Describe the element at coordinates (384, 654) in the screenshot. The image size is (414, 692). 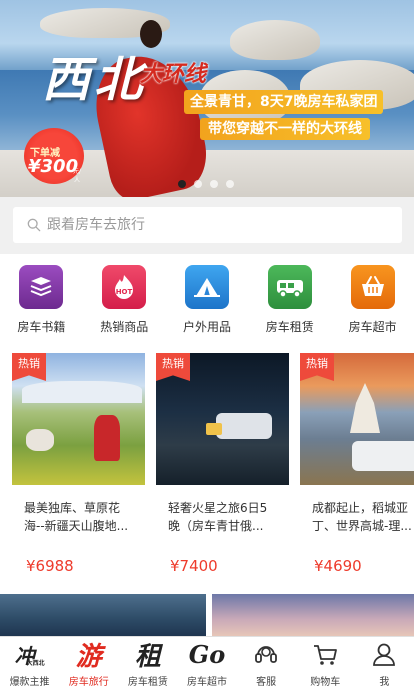
I see `user-icon` at that location.